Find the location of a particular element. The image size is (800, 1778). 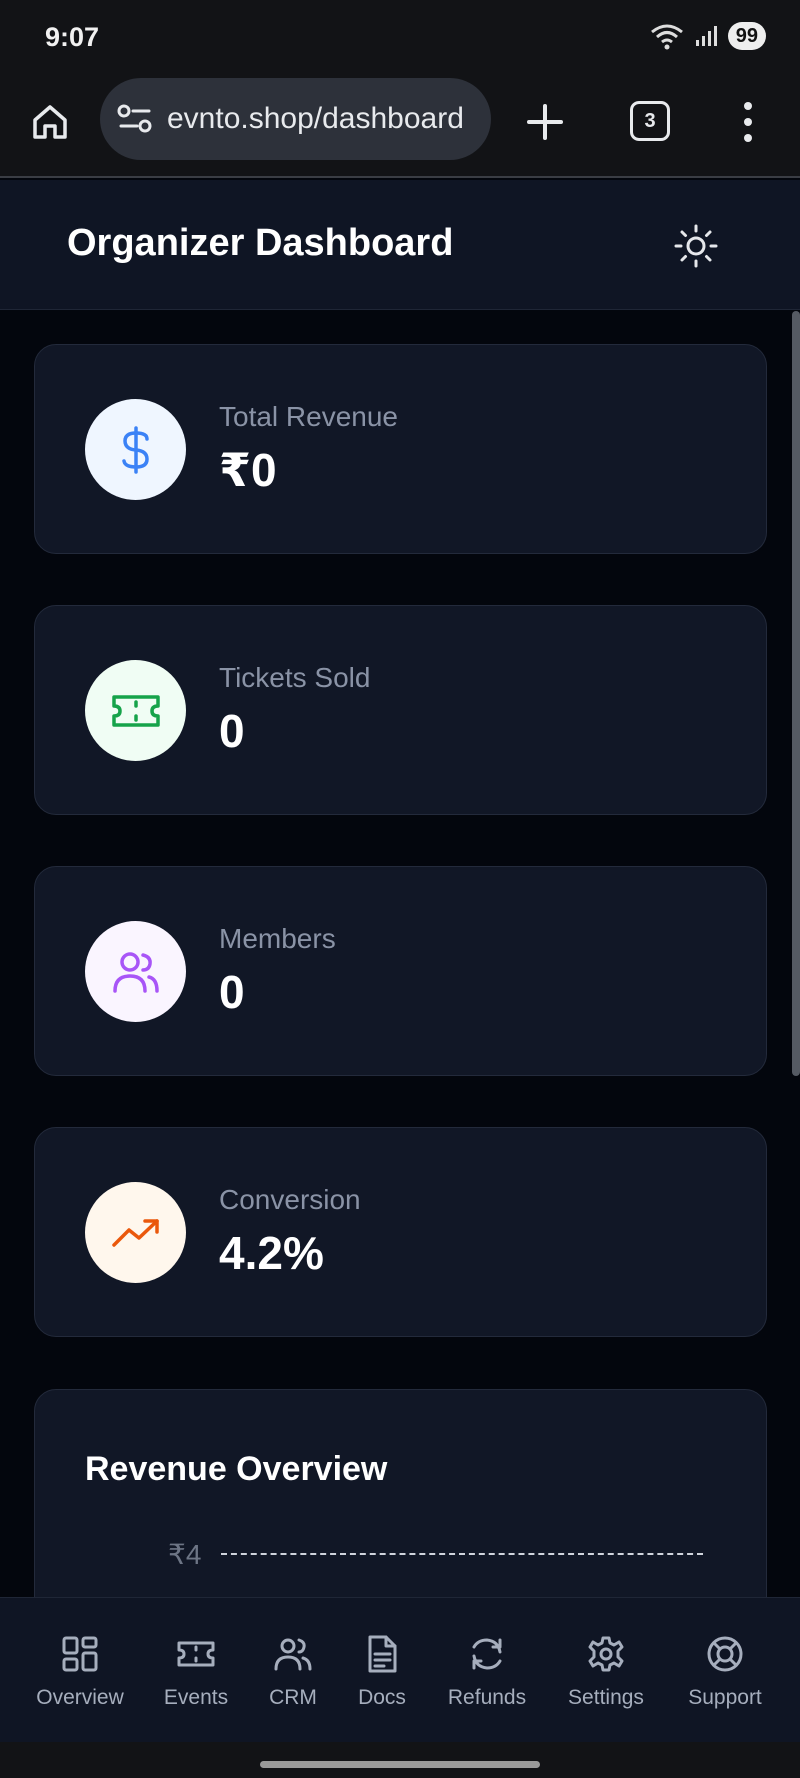

home-button is located at coordinates (50, 122).